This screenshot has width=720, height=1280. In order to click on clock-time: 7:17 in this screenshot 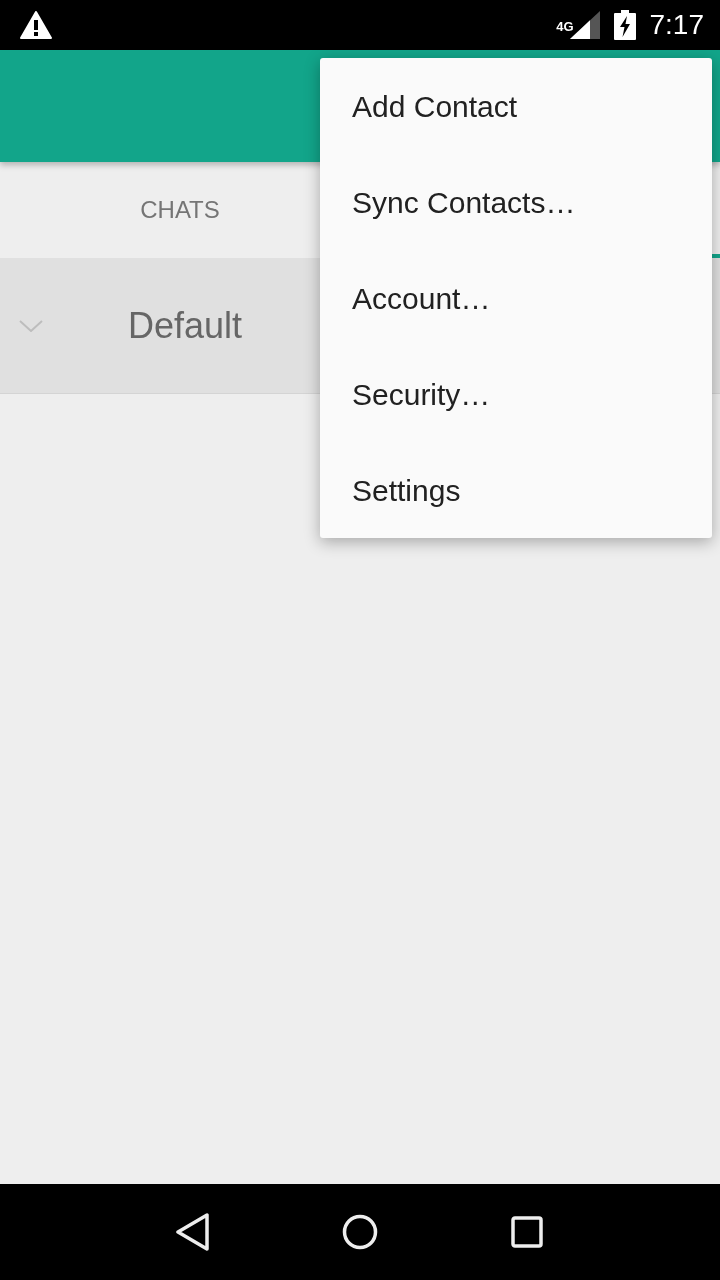, I will do `click(676, 25)`.